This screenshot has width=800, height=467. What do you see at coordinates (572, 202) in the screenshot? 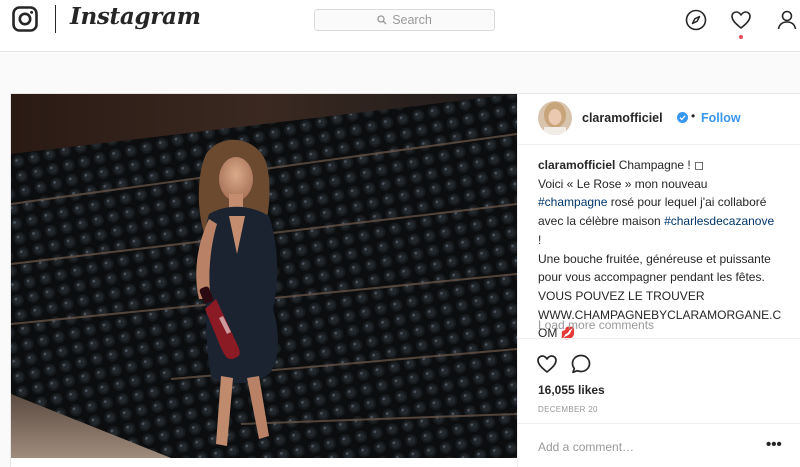
I see `hashtag-champagne: #champagne` at bounding box center [572, 202].